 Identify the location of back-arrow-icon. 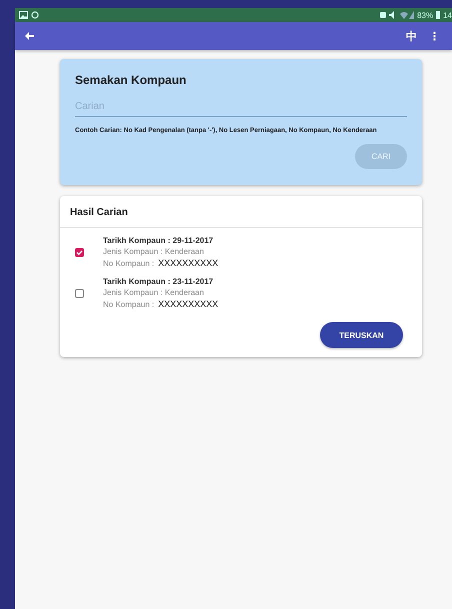
(30, 36).